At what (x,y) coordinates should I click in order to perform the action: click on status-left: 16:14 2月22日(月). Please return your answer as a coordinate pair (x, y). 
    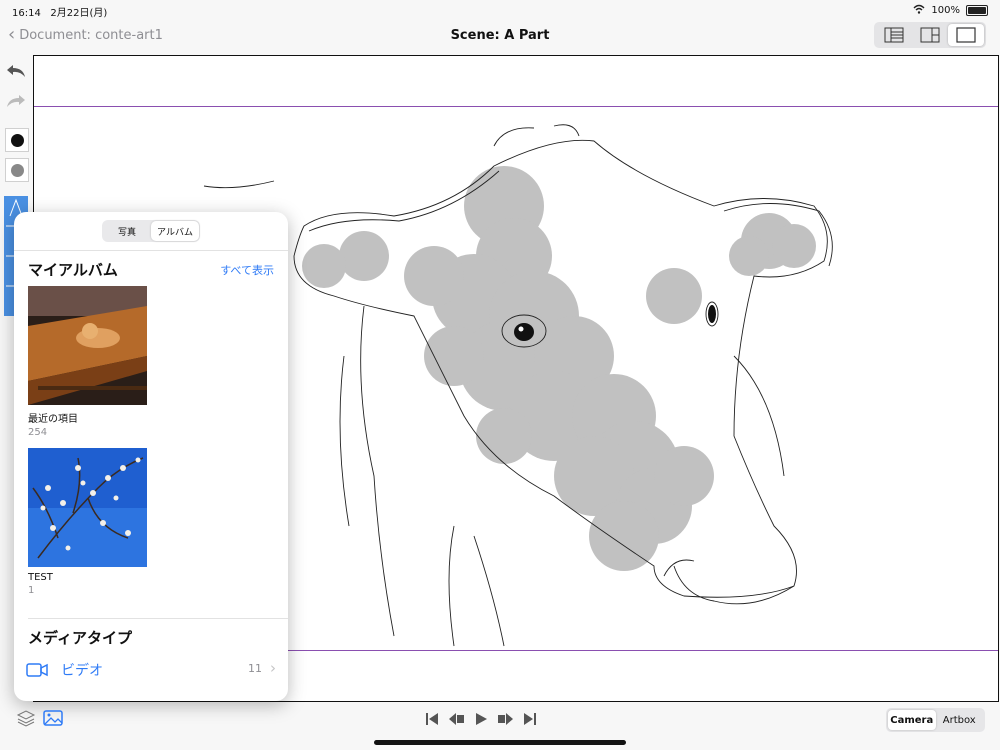
    Looking at the image, I should click on (59, 11).